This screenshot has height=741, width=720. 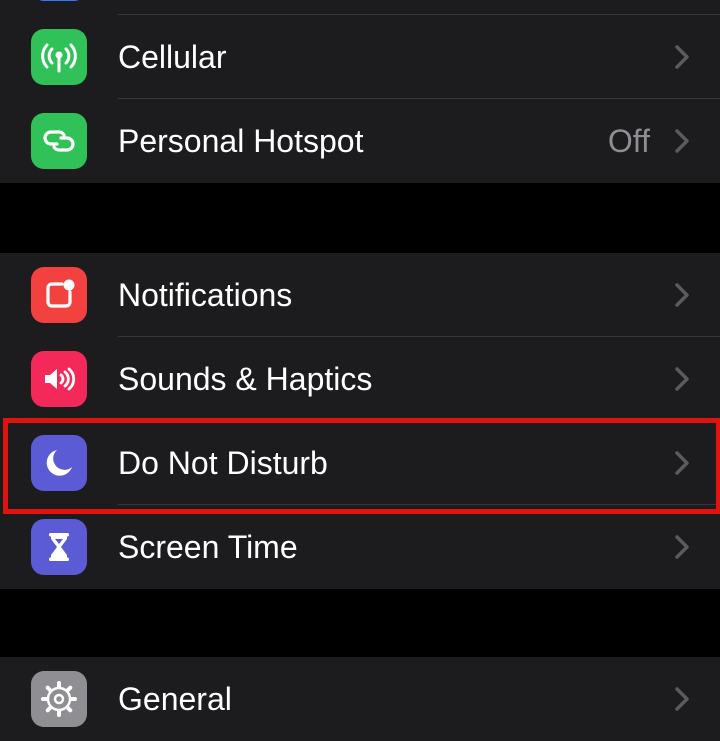 I want to click on settings-row-personal-hotspot: Personal Hotspot Off, so click(x=360, y=141).